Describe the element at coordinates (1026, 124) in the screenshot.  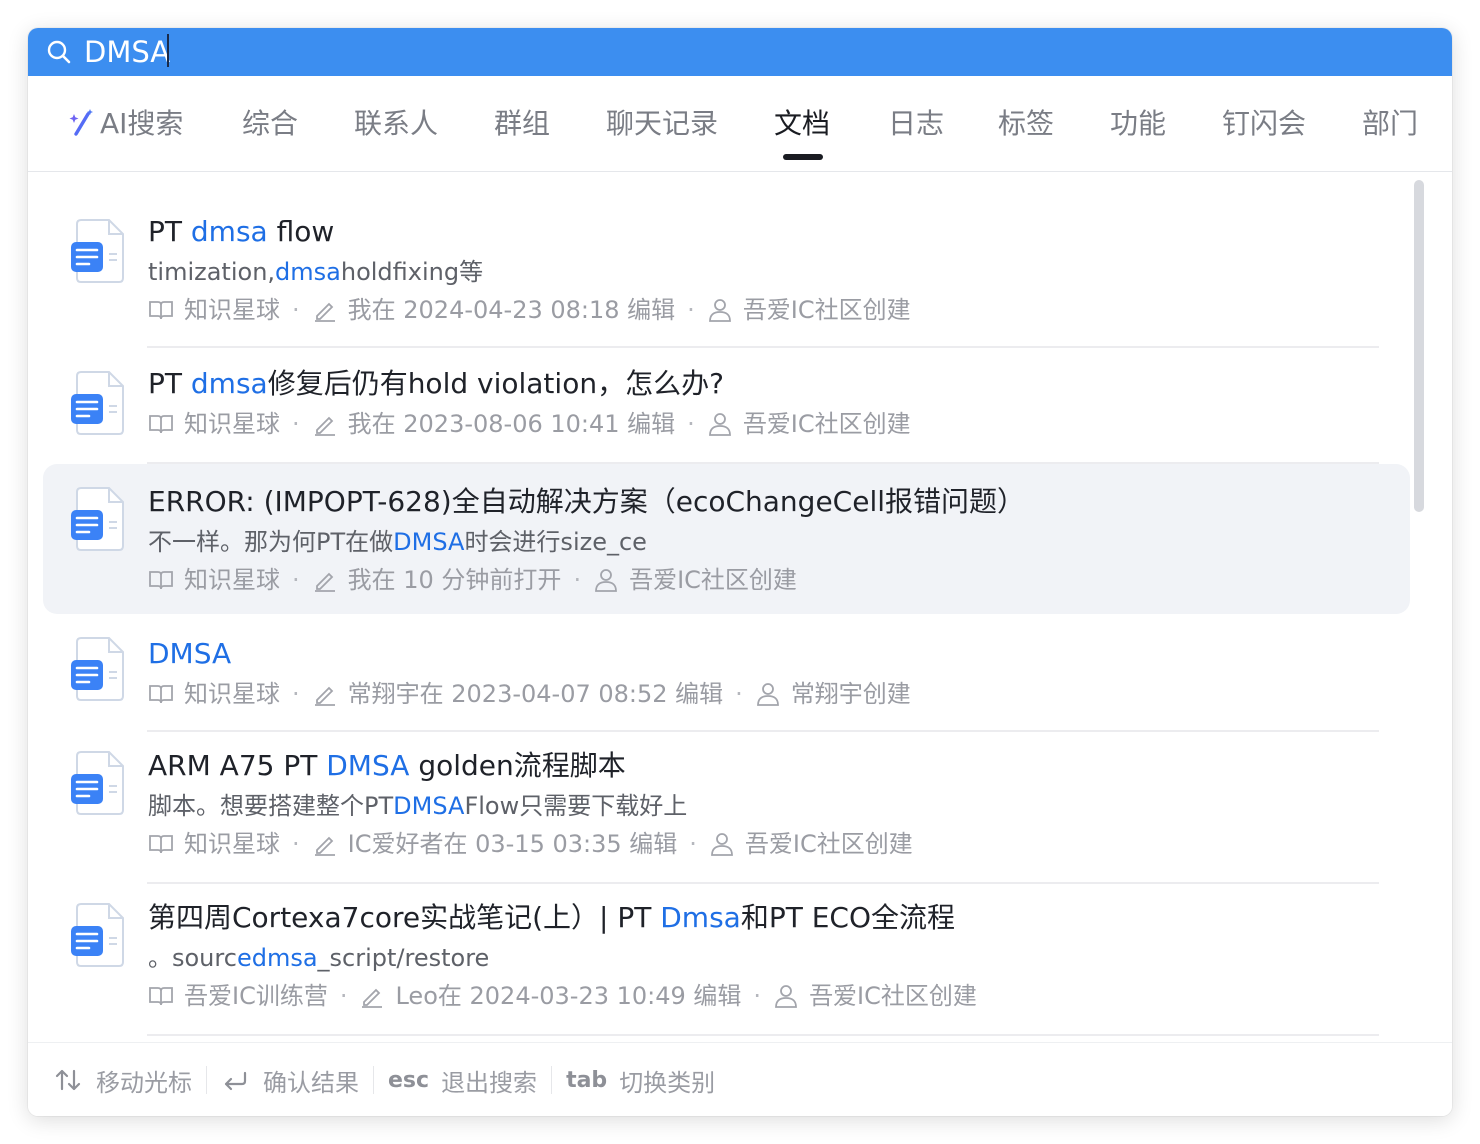
I see `tab-tags: 标签` at that location.